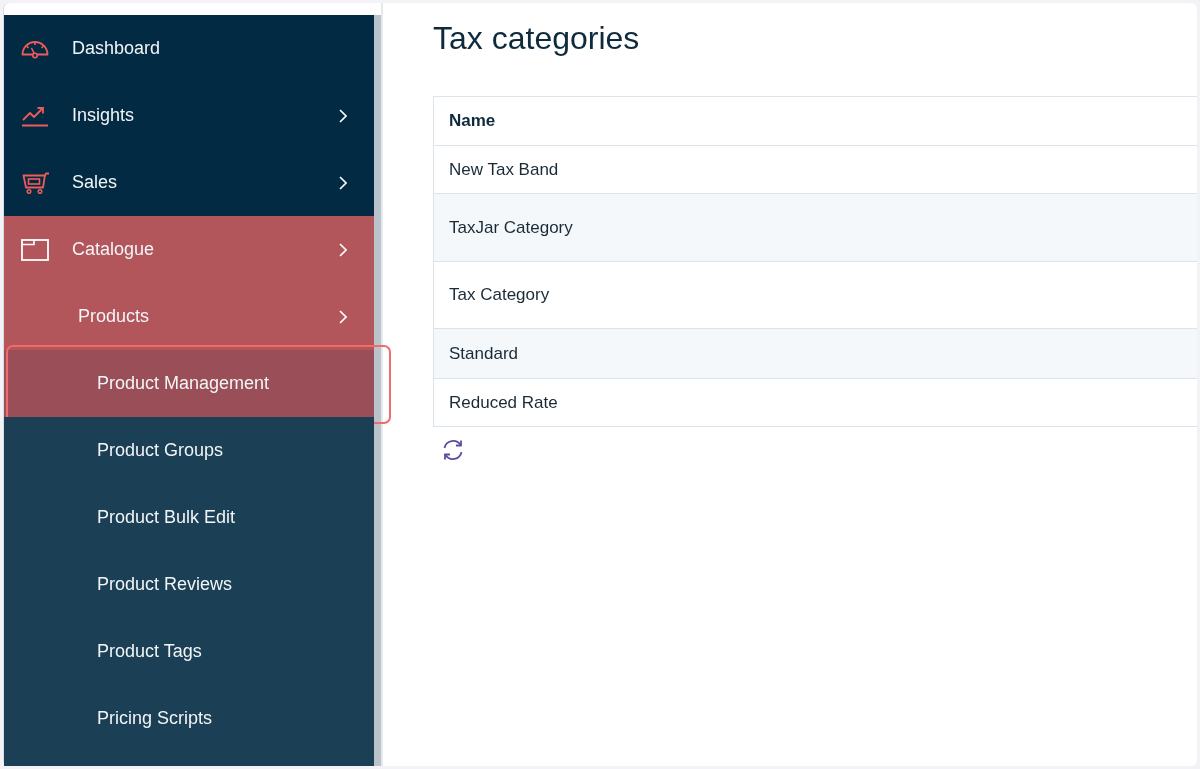 The image size is (1200, 769). Describe the element at coordinates (189, 48) in the screenshot. I see `sidebar-item: Dashboard` at that location.